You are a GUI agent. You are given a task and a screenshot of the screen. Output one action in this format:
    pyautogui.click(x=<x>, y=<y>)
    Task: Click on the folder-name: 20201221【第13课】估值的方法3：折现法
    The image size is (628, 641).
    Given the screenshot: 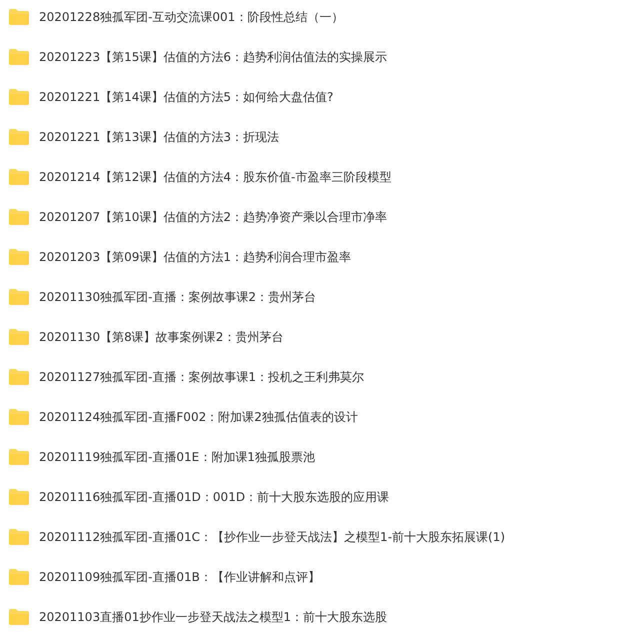 What is the action you would take?
    pyautogui.click(x=159, y=137)
    